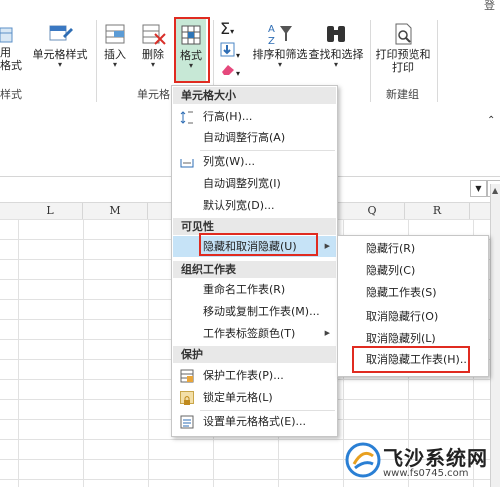 The width and height of the screenshot is (500, 487). What do you see at coordinates (336, 34) in the screenshot?
I see `binoculars-icon` at bounding box center [336, 34].